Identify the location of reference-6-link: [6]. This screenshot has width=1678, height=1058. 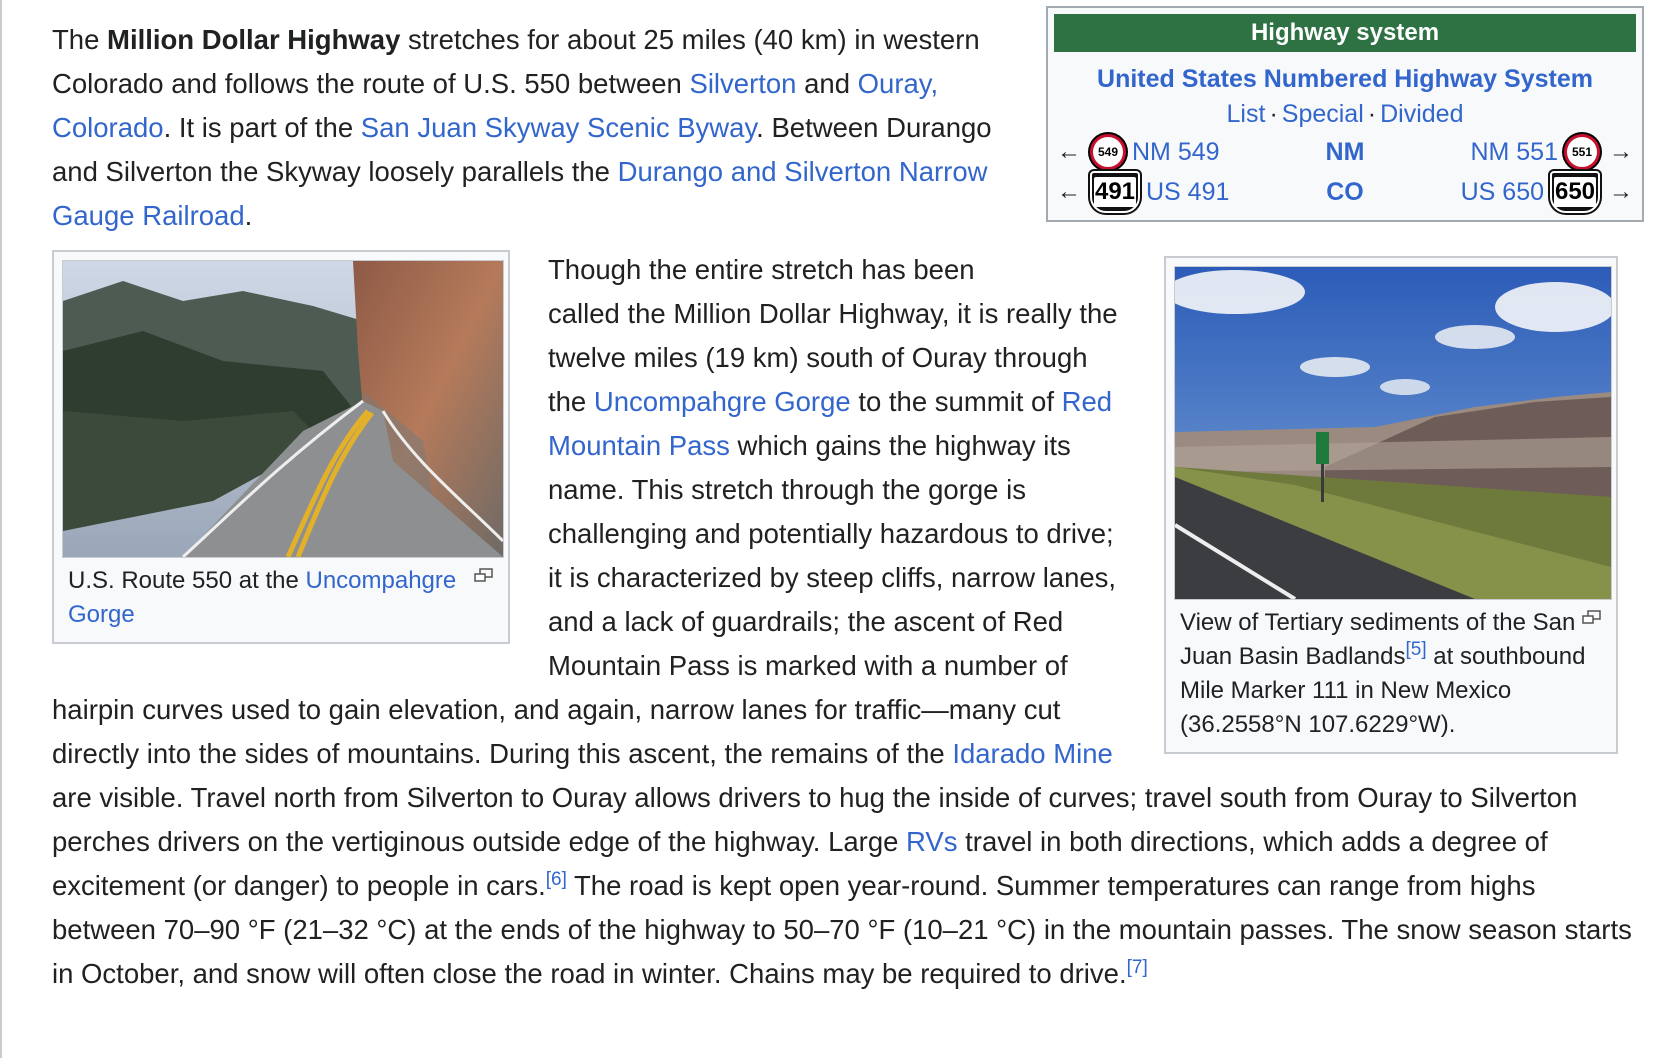
(556, 879).